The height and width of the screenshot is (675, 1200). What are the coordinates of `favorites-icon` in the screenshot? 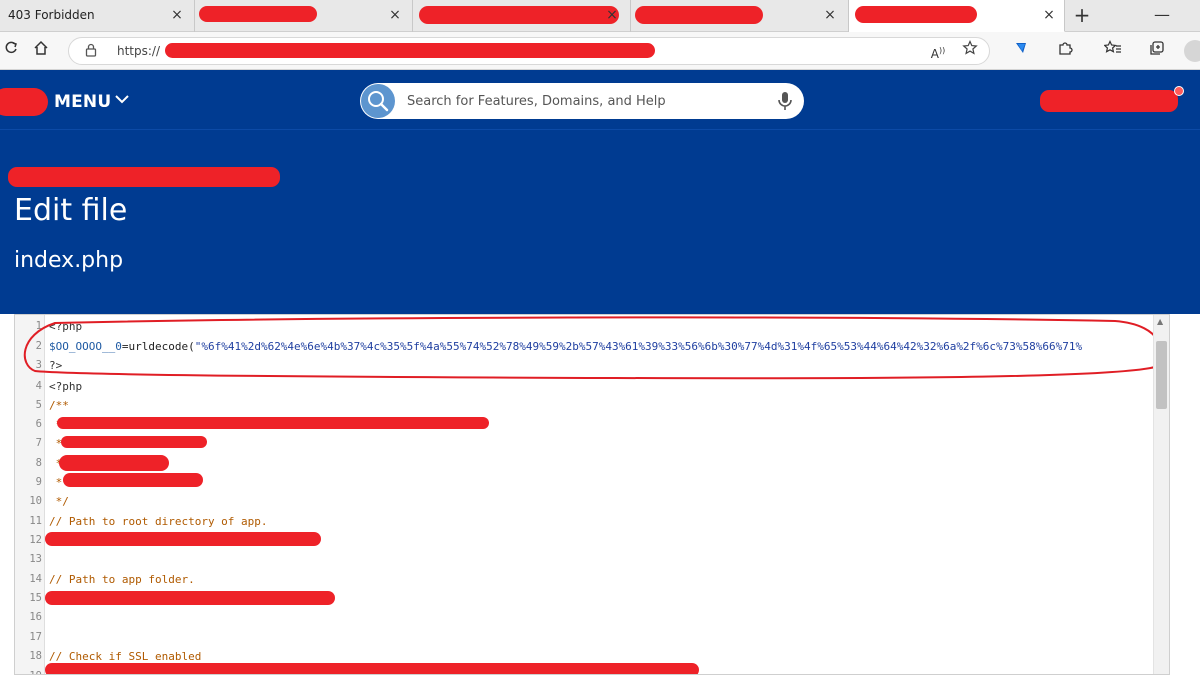 It's located at (1113, 51).